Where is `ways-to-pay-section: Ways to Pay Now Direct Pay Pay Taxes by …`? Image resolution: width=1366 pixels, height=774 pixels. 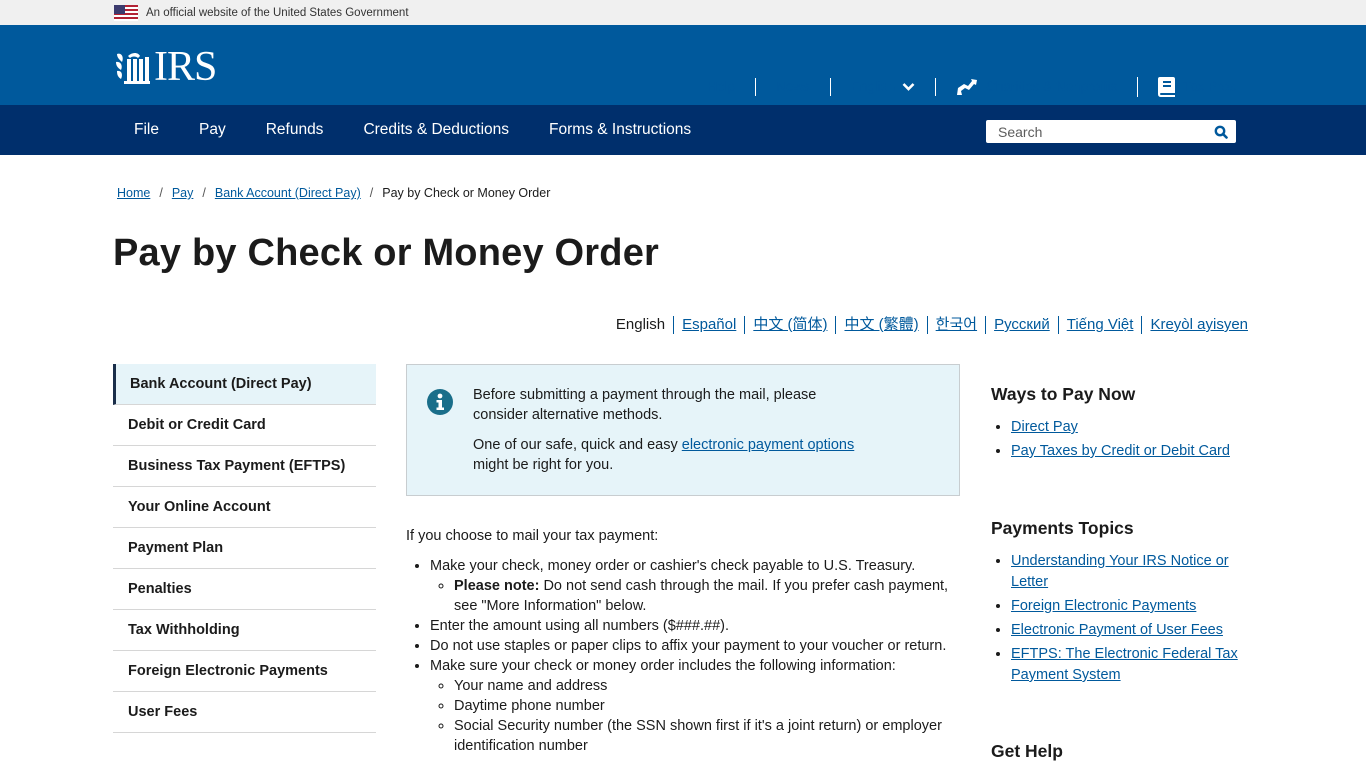
ways-to-pay-section: Ways to Pay Now Direct Pay Pay Taxes by … is located at coordinates (1120, 423).